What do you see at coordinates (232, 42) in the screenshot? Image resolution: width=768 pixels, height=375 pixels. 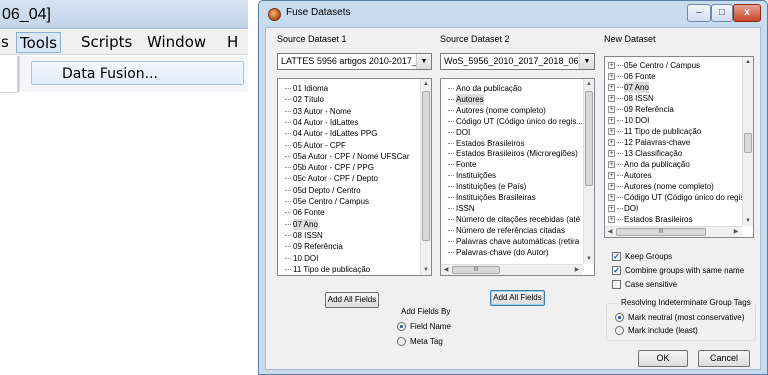 I see `menu-item-partial-h: H` at bounding box center [232, 42].